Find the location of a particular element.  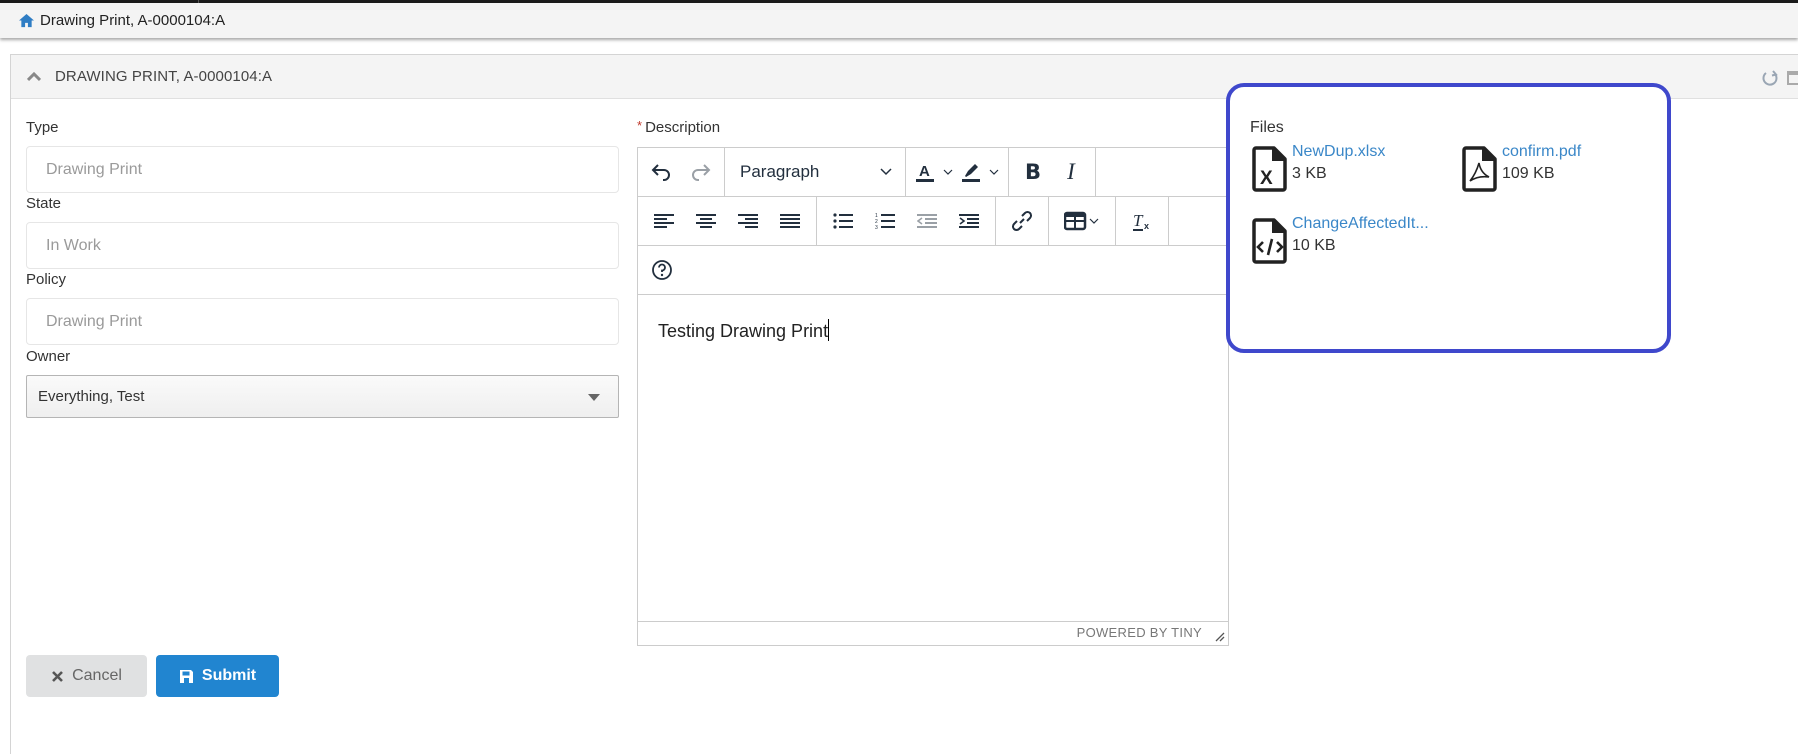

help-icon is located at coordinates (662, 270).